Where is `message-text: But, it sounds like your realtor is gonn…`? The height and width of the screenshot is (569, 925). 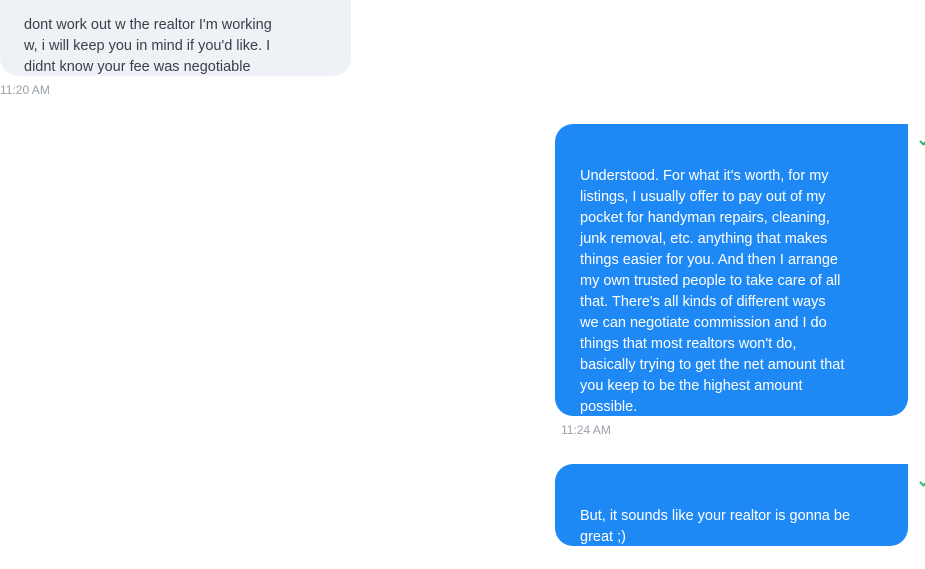
message-text: But, it sounds like your realtor is gonn… is located at coordinates (715, 526).